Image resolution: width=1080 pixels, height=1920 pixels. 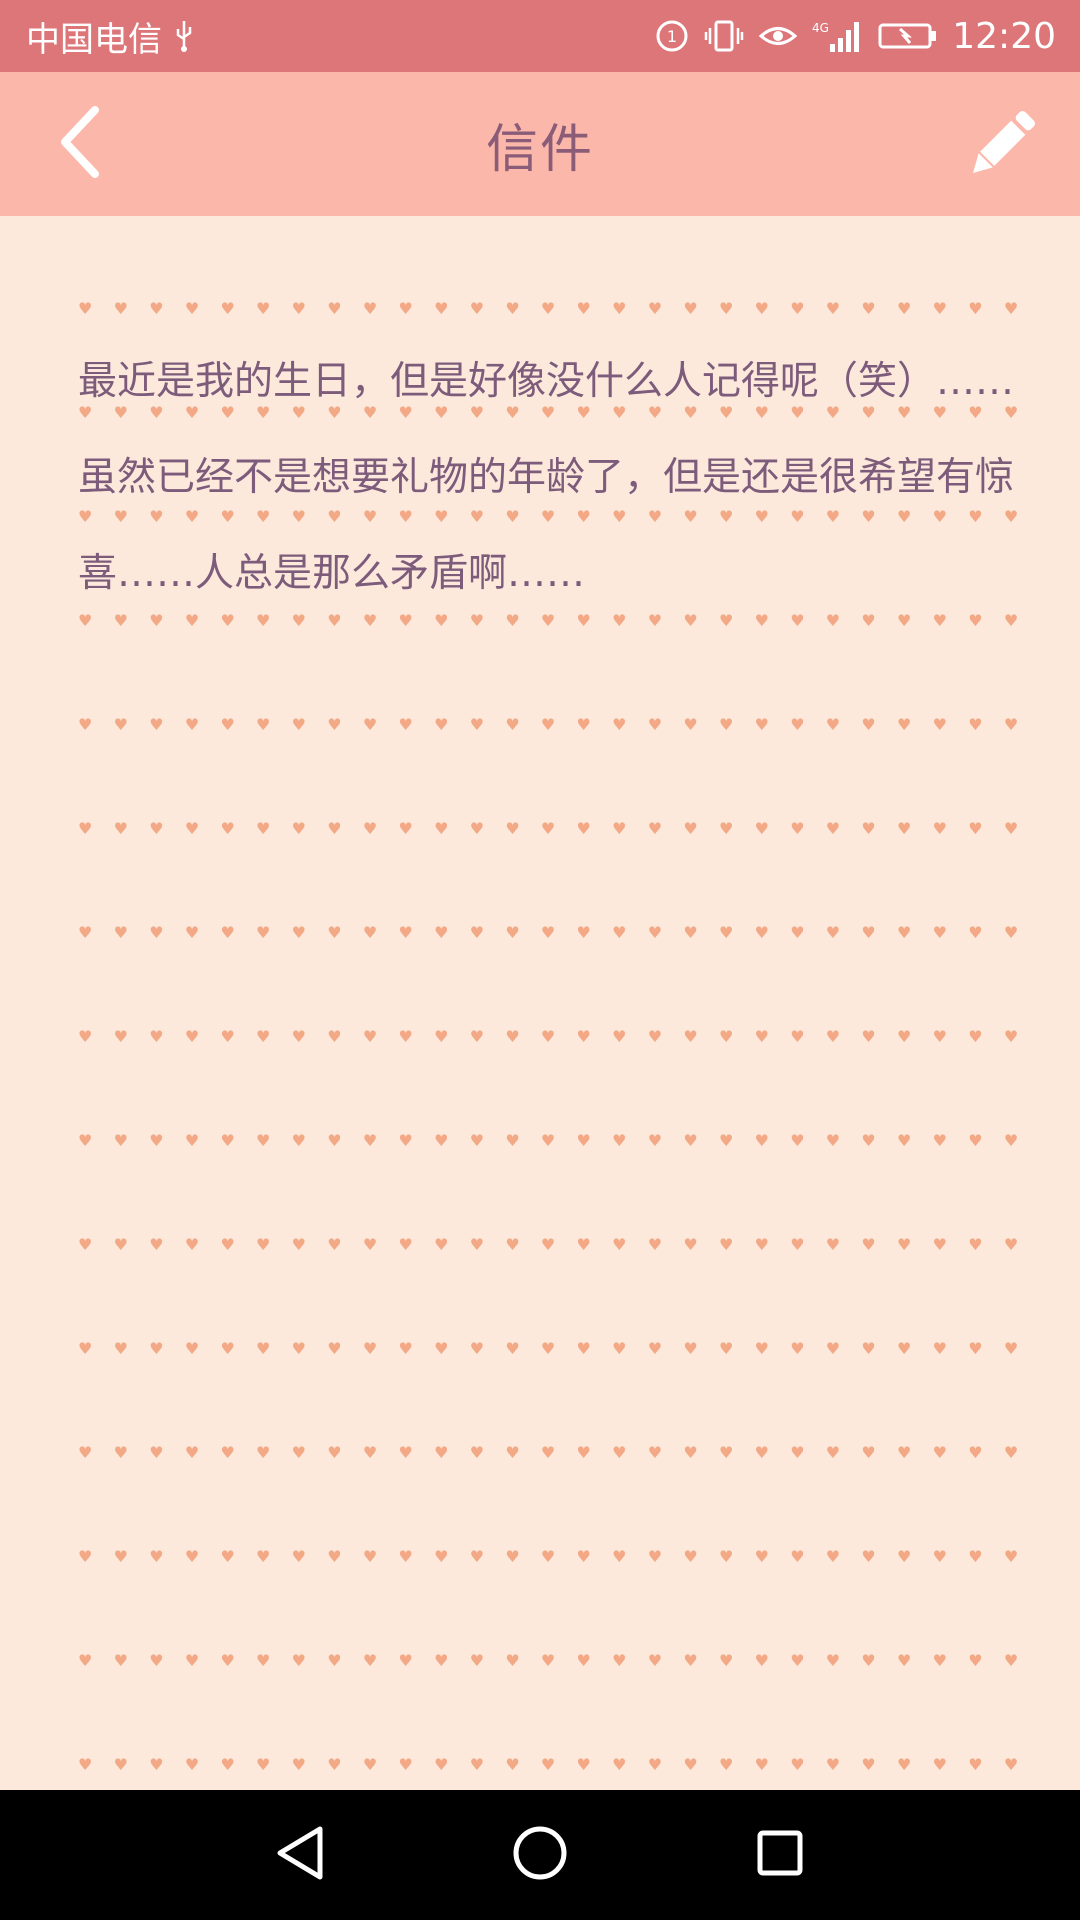 I want to click on clock: 12:20, so click(x=1004, y=36).